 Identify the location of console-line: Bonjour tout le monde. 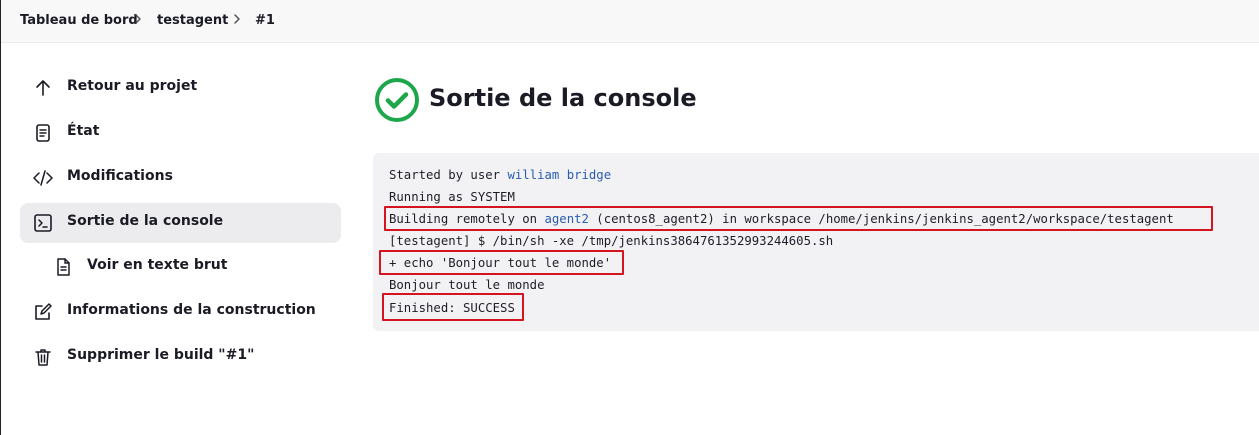
(467, 285).